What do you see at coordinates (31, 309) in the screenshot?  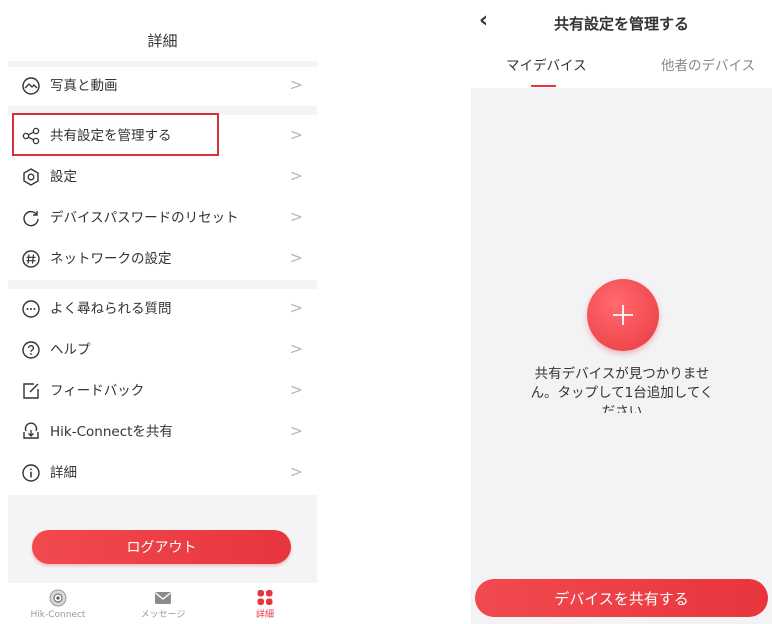 I see `chat-bubble-icon` at bounding box center [31, 309].